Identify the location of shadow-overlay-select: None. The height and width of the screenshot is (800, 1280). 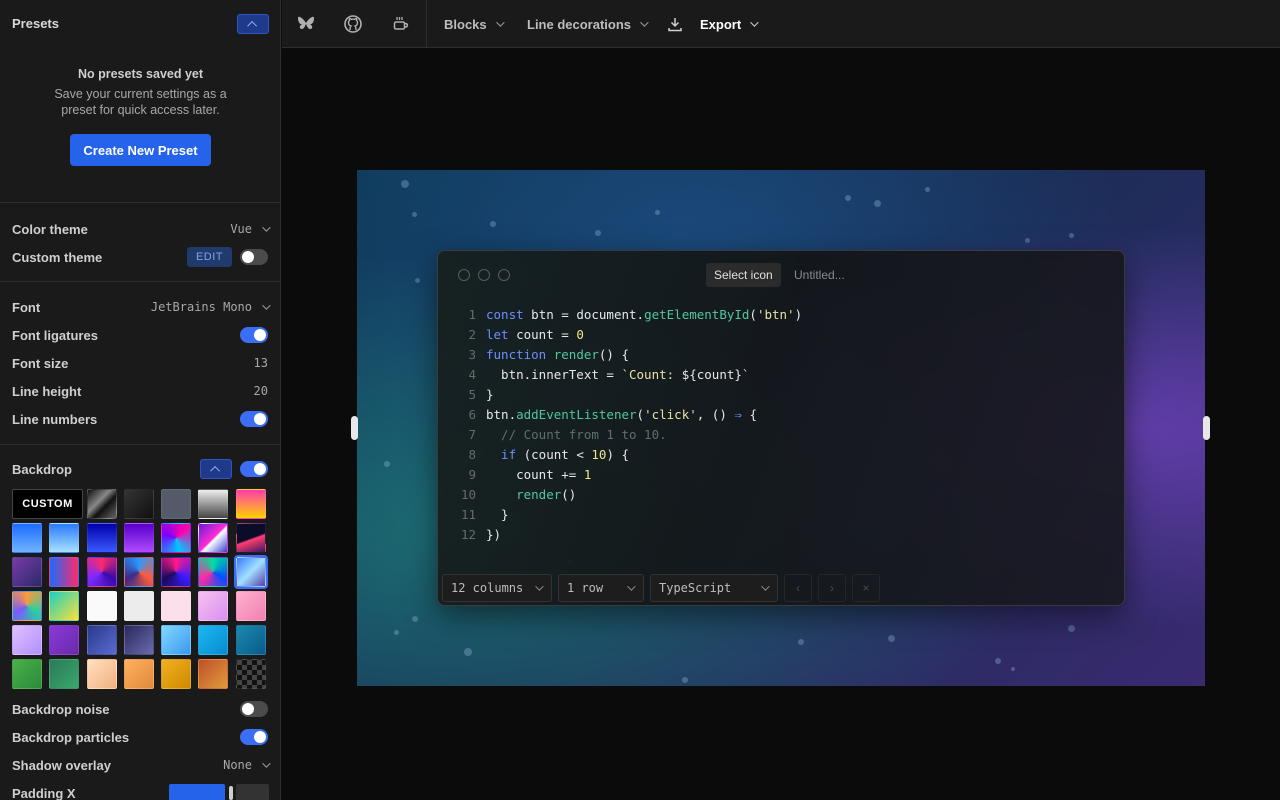
(247, 765).